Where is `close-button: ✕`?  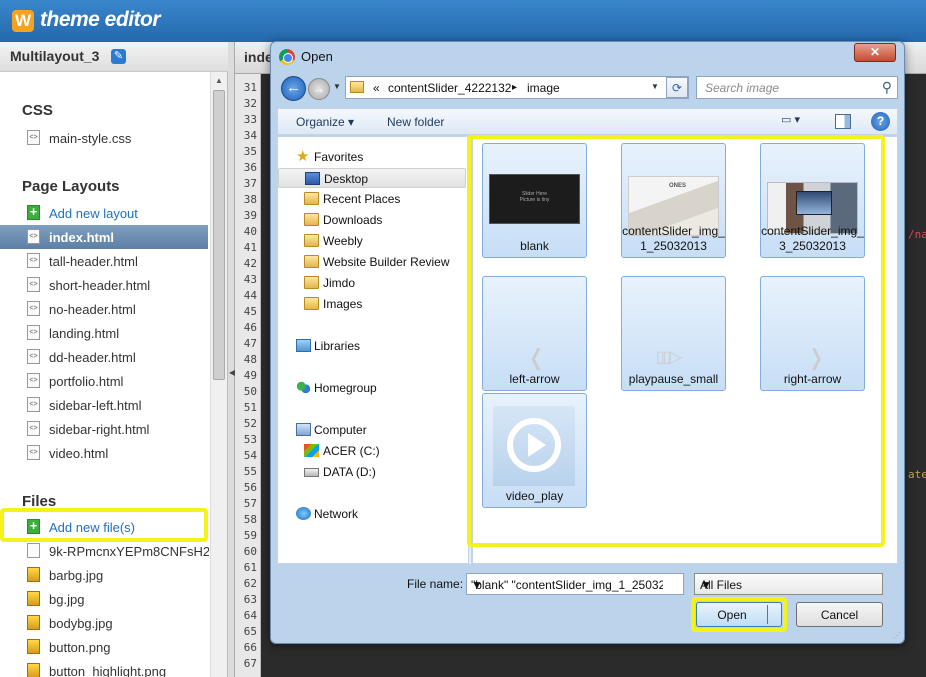 close-button: ✕ is located at coordinates (875, 52).